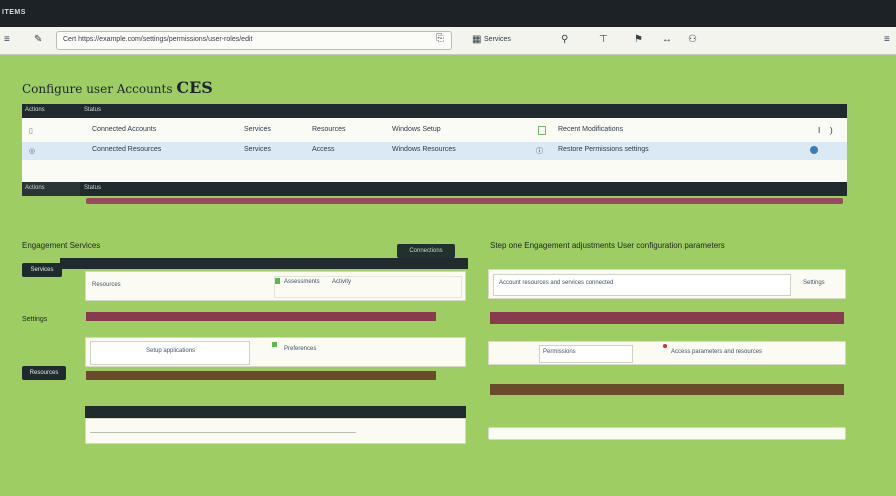 Image resolution: width=896 pixels, height=496 pixels. Describe the element at coordinates (368, 287) in the screenshot. I see `card-subfield` at that location.